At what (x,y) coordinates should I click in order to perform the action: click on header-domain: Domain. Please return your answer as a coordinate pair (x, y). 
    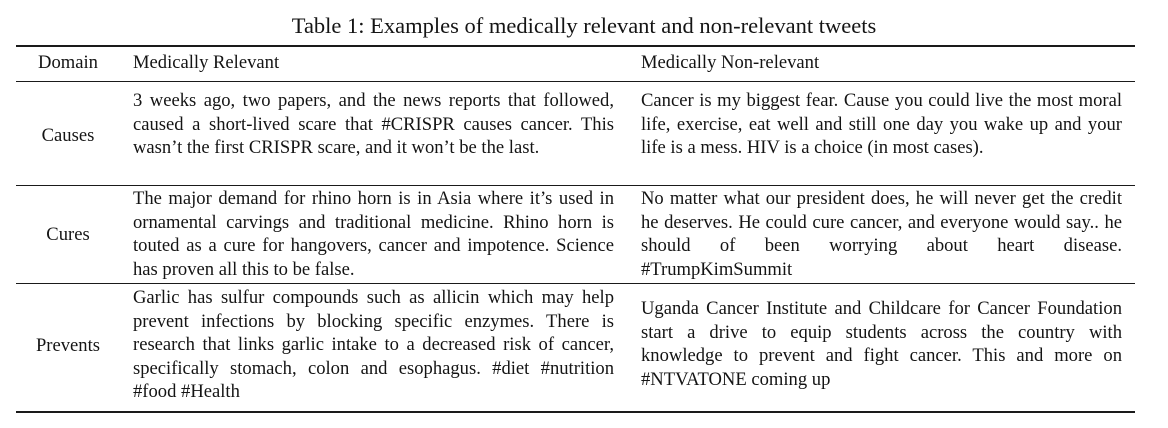
    Looking at the image, I should click on (68, 62).